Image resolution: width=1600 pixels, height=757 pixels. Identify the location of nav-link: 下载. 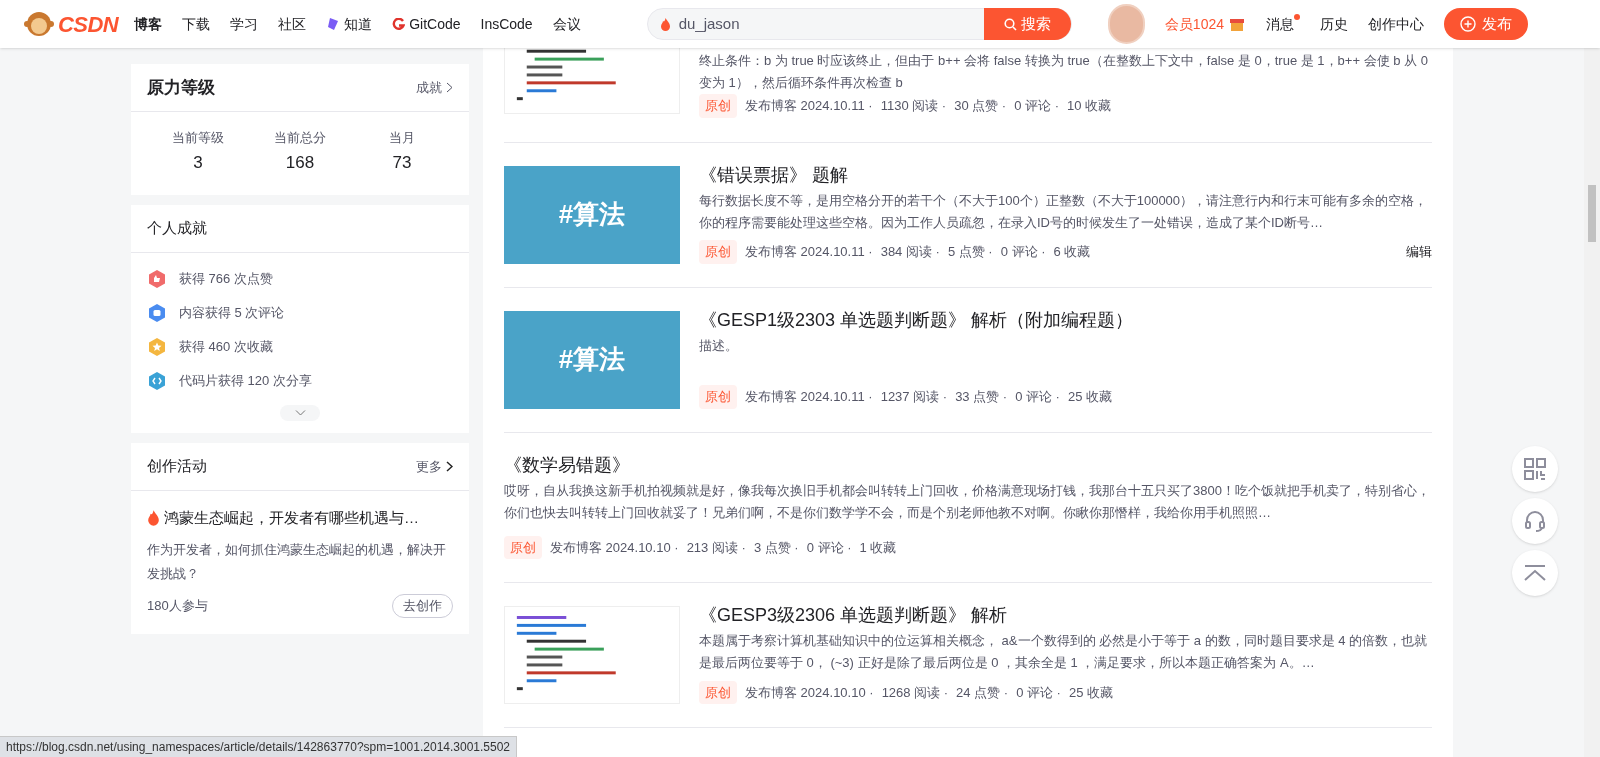
(196, 24).